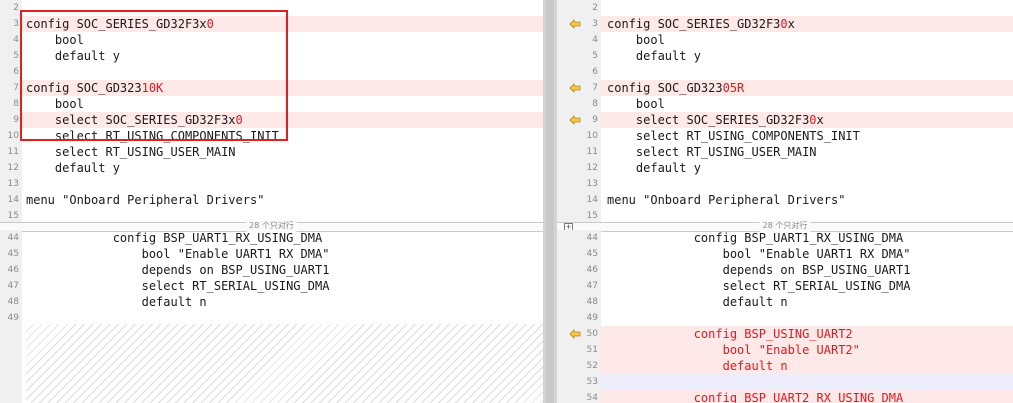 The image size is (1013, 403). I want to click on changed-text-segment: 0, so click(784, 24).